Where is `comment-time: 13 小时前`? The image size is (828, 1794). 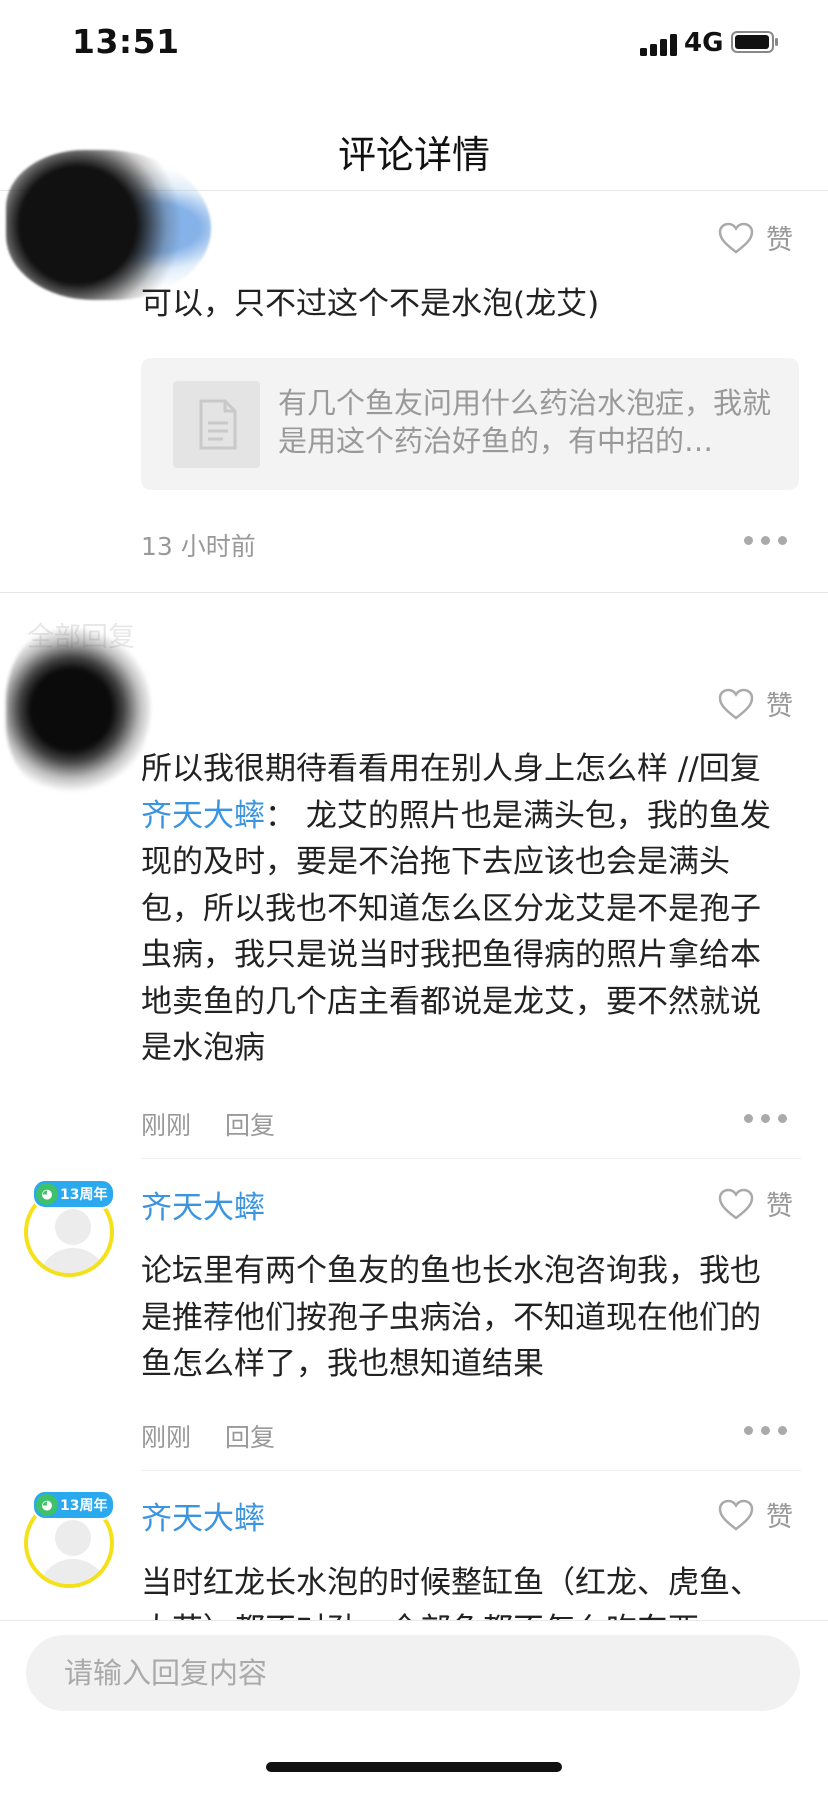 comment-time: 13 小时前 is located at coordinates (198, 546).